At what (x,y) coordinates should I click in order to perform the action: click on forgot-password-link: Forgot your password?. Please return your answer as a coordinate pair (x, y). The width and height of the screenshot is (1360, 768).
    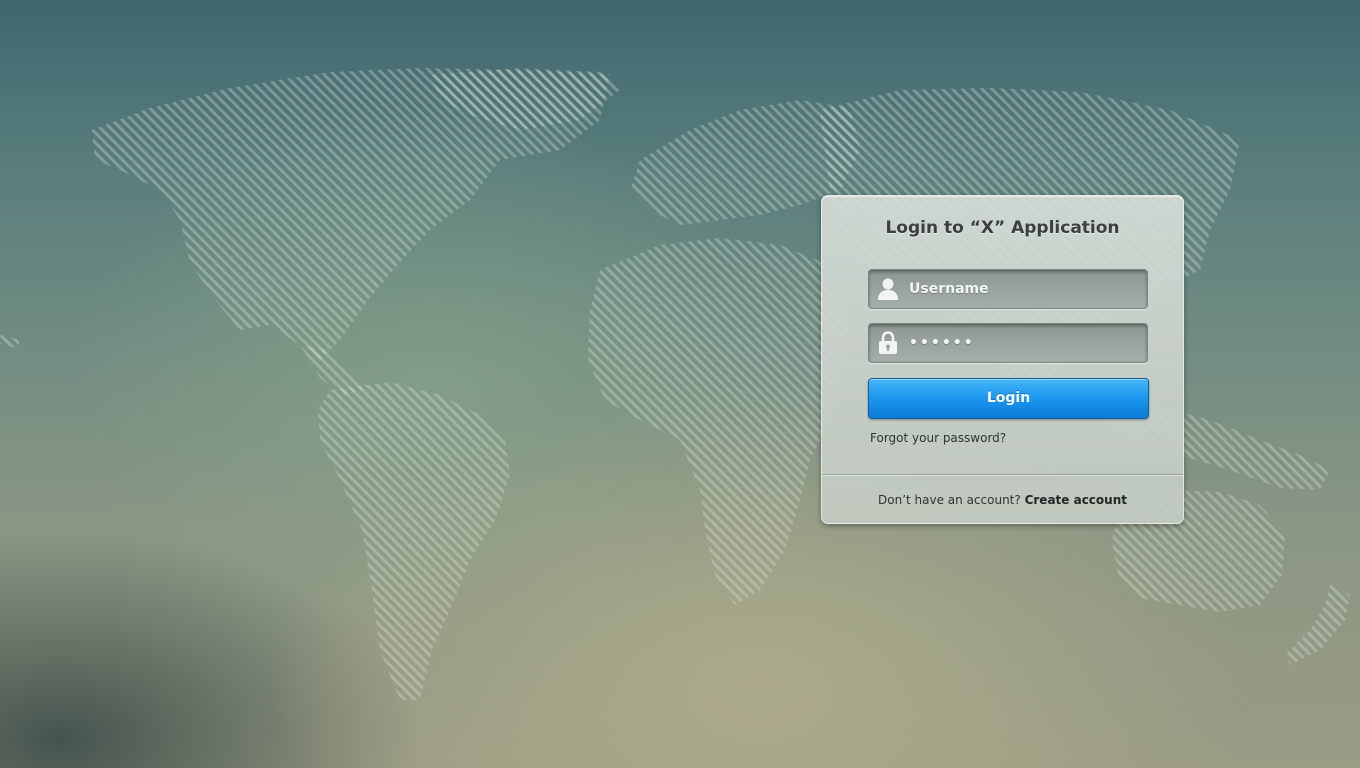
    Looking at the image, I should click on (938, 438).